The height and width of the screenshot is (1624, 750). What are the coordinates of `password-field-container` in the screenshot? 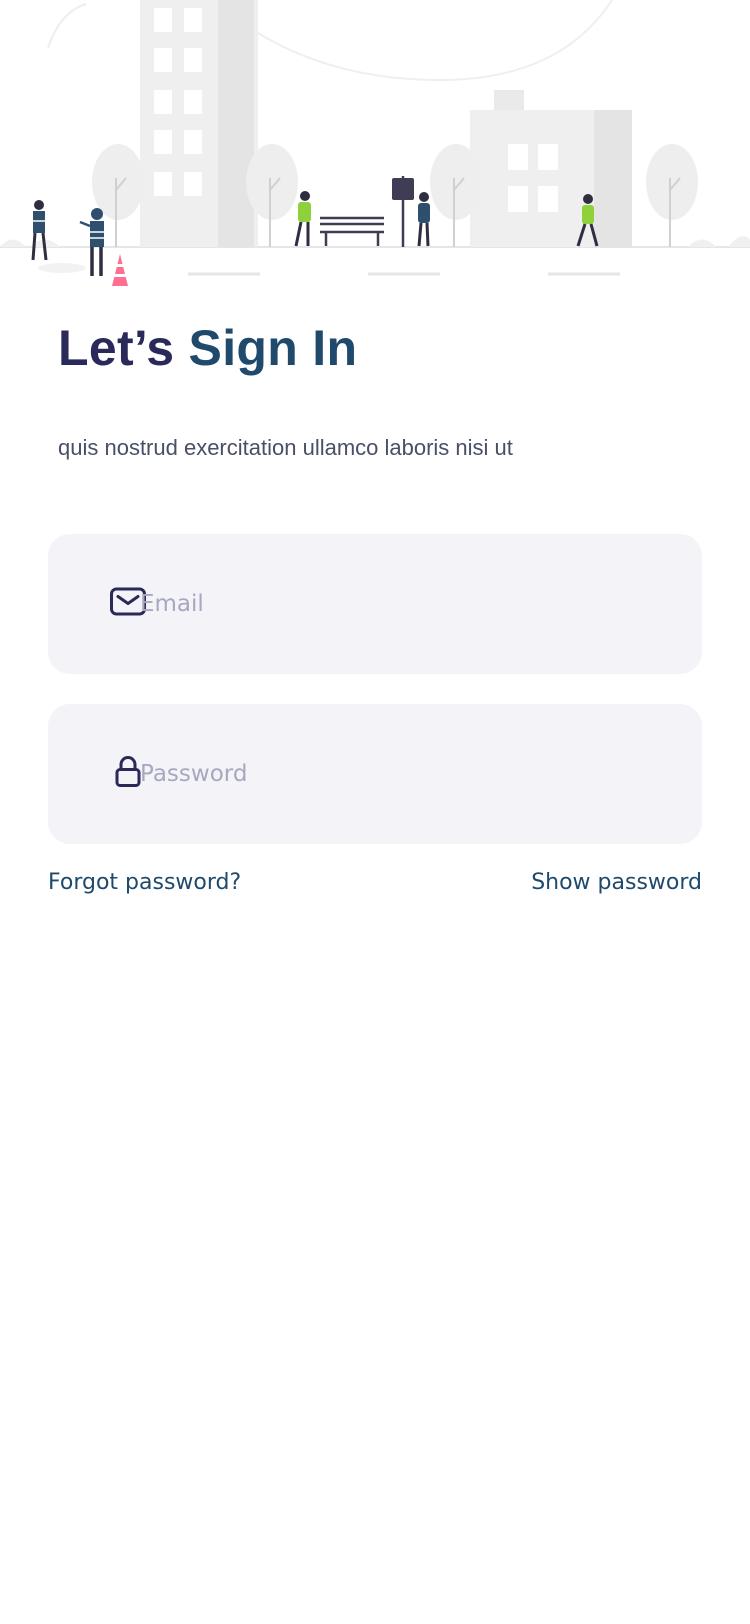 It's located at (375, 774).